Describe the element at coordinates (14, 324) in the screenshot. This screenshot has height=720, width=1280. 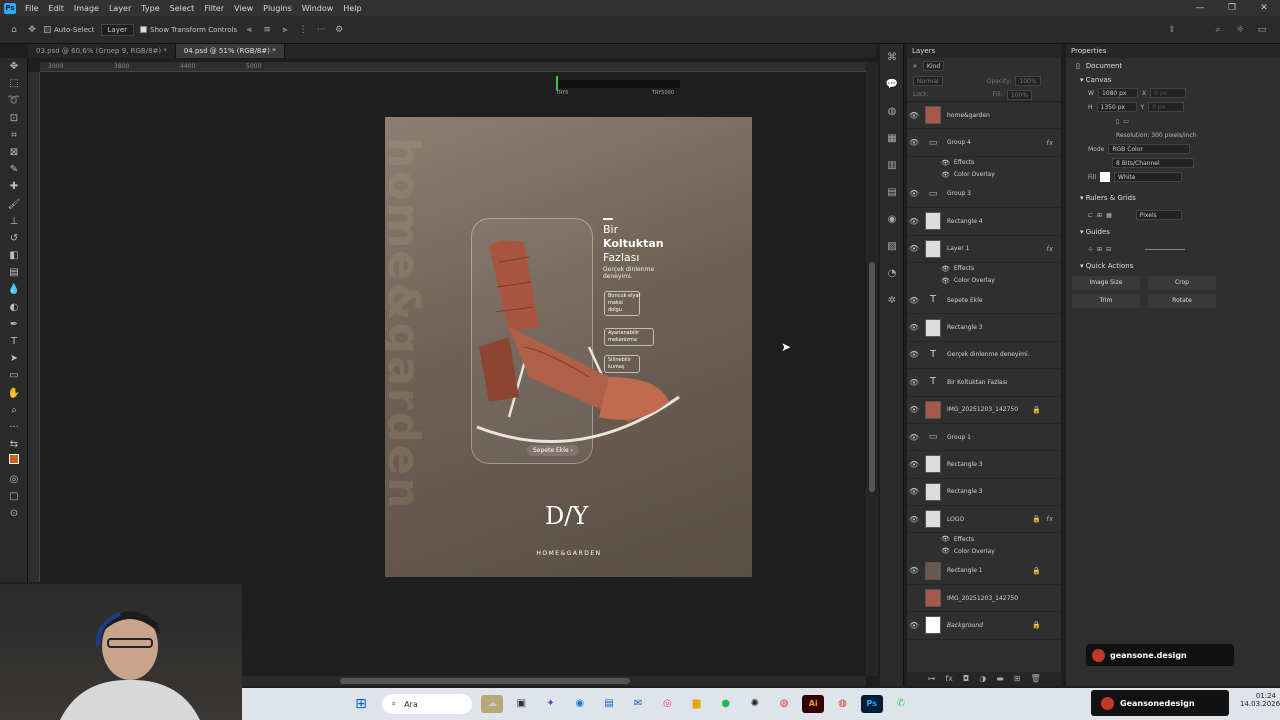
I see `pen-icon: ✒` at that location.